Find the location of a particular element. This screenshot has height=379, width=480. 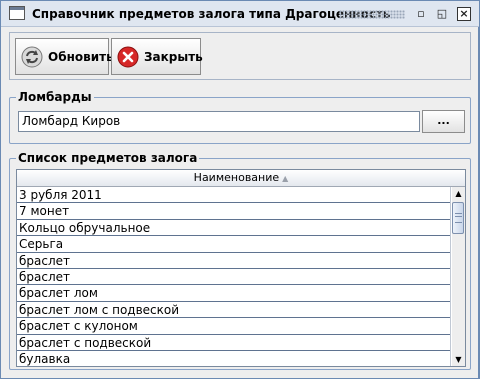

column-header-name: Наименование ▲ is located at coordinates (241, 178).